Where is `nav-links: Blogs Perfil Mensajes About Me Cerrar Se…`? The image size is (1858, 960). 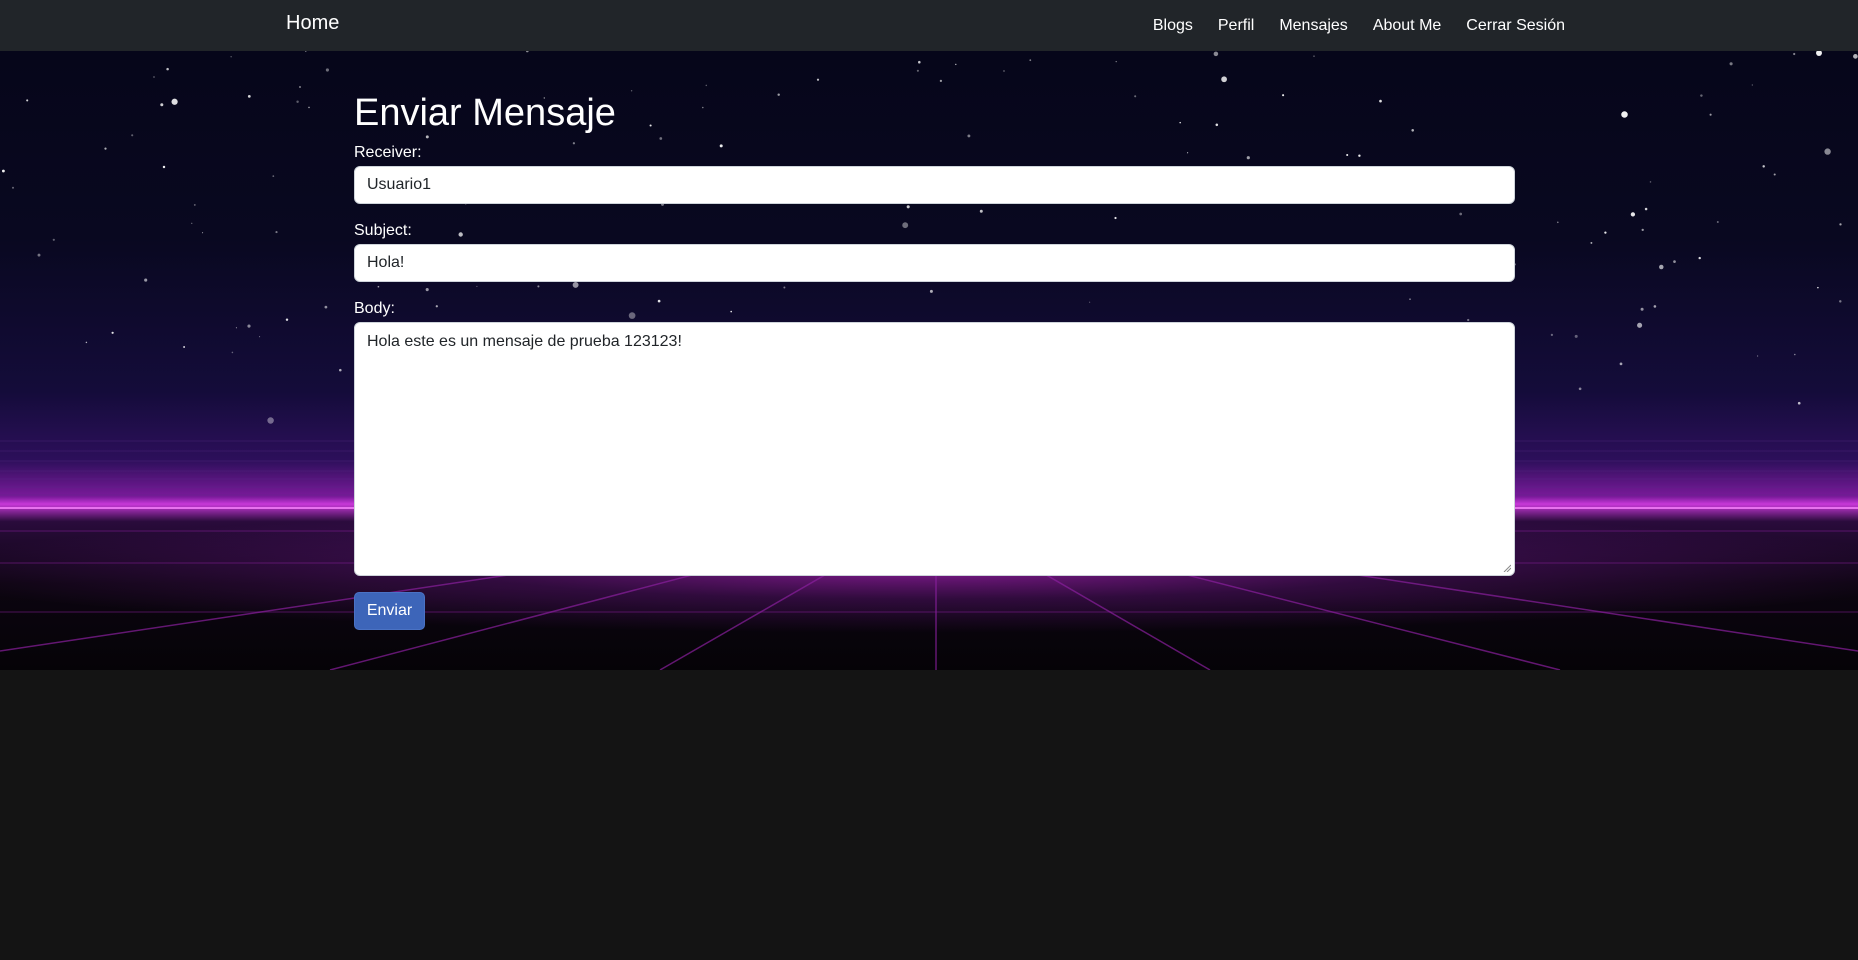
nav-links: Blogs Perfil Mensajes About Me Cerrar Se… is located at coordinates (1359, 25).